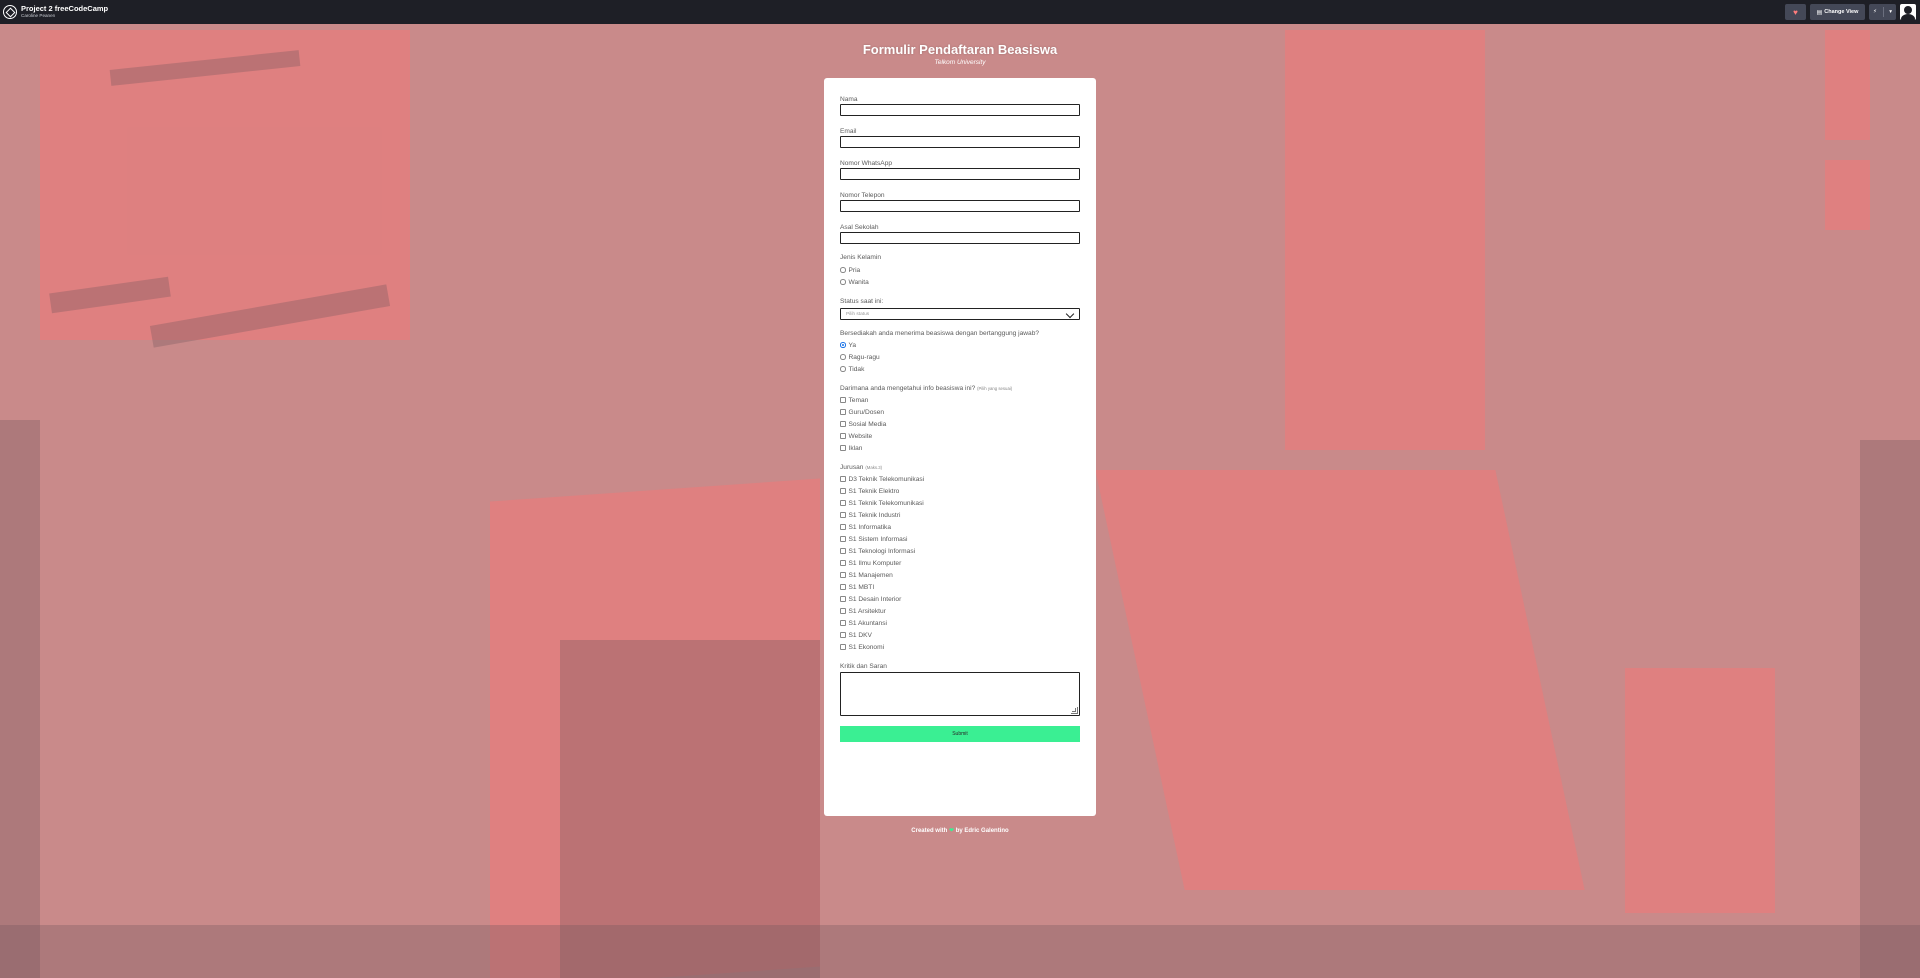 This screenshot has height=978, width=1920. Describe the element at coordinates (874, 467) in the screenshot. I see `jurusan-hint: (Maks.3)` at that location.